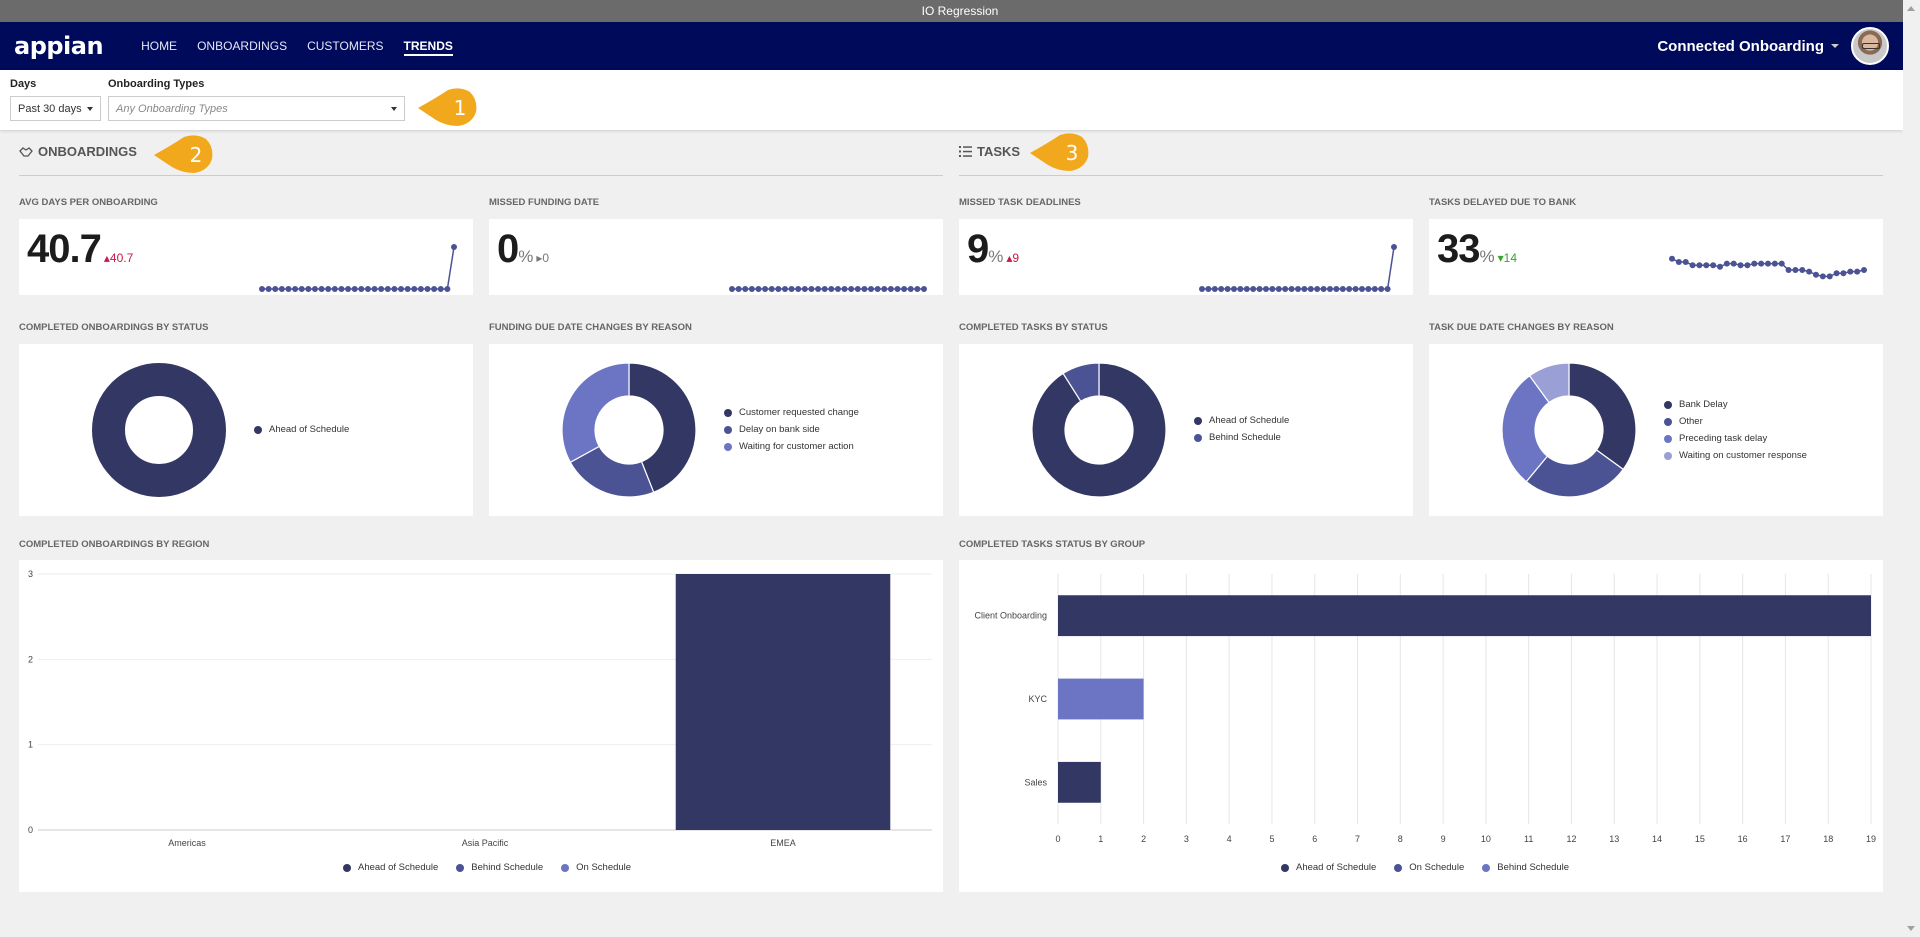 The width and height of the screenshot is (1920, 937). I want to click on scroll-up-icon, so click(1911, 8).